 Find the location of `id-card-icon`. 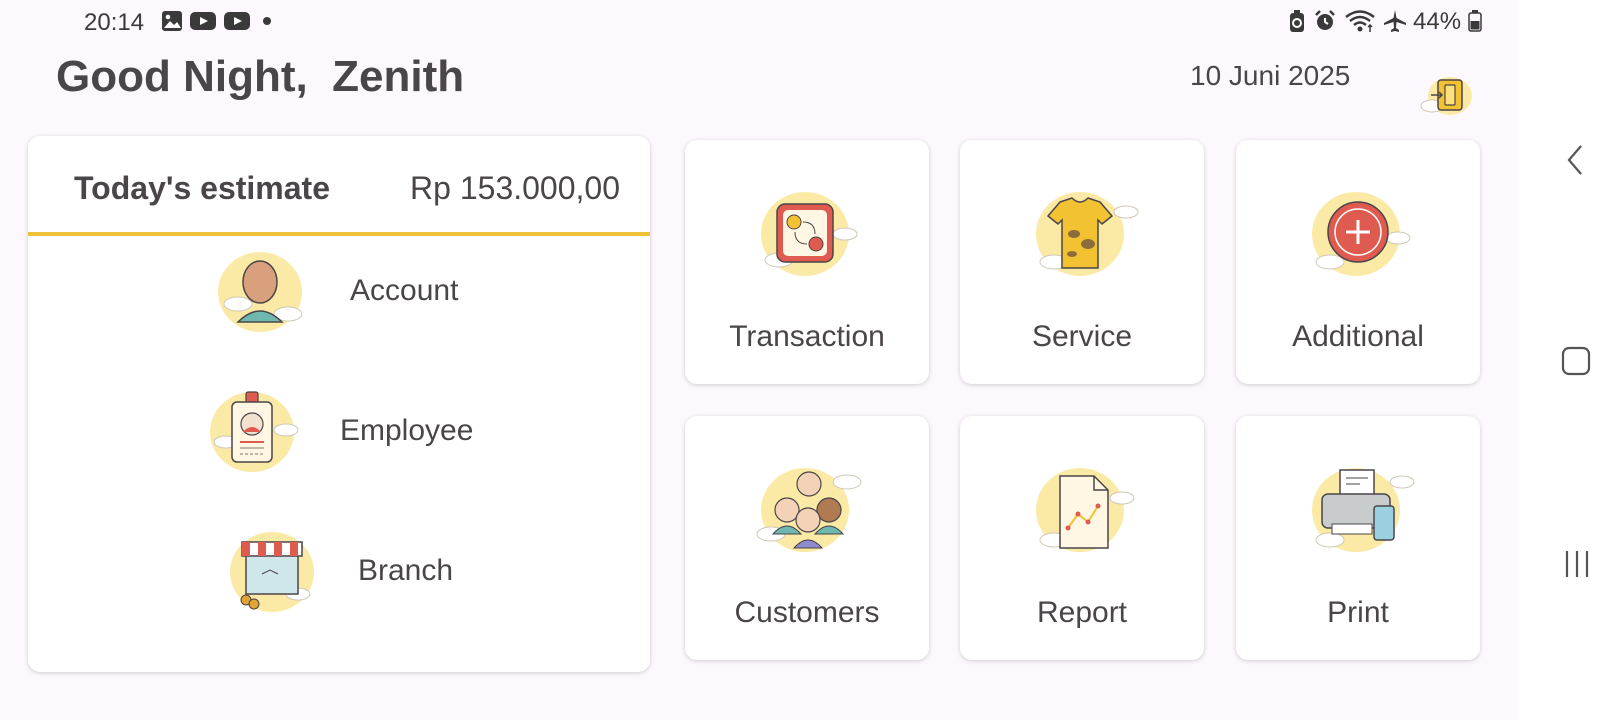

id-card-icon is located at coordinates (254, 431).